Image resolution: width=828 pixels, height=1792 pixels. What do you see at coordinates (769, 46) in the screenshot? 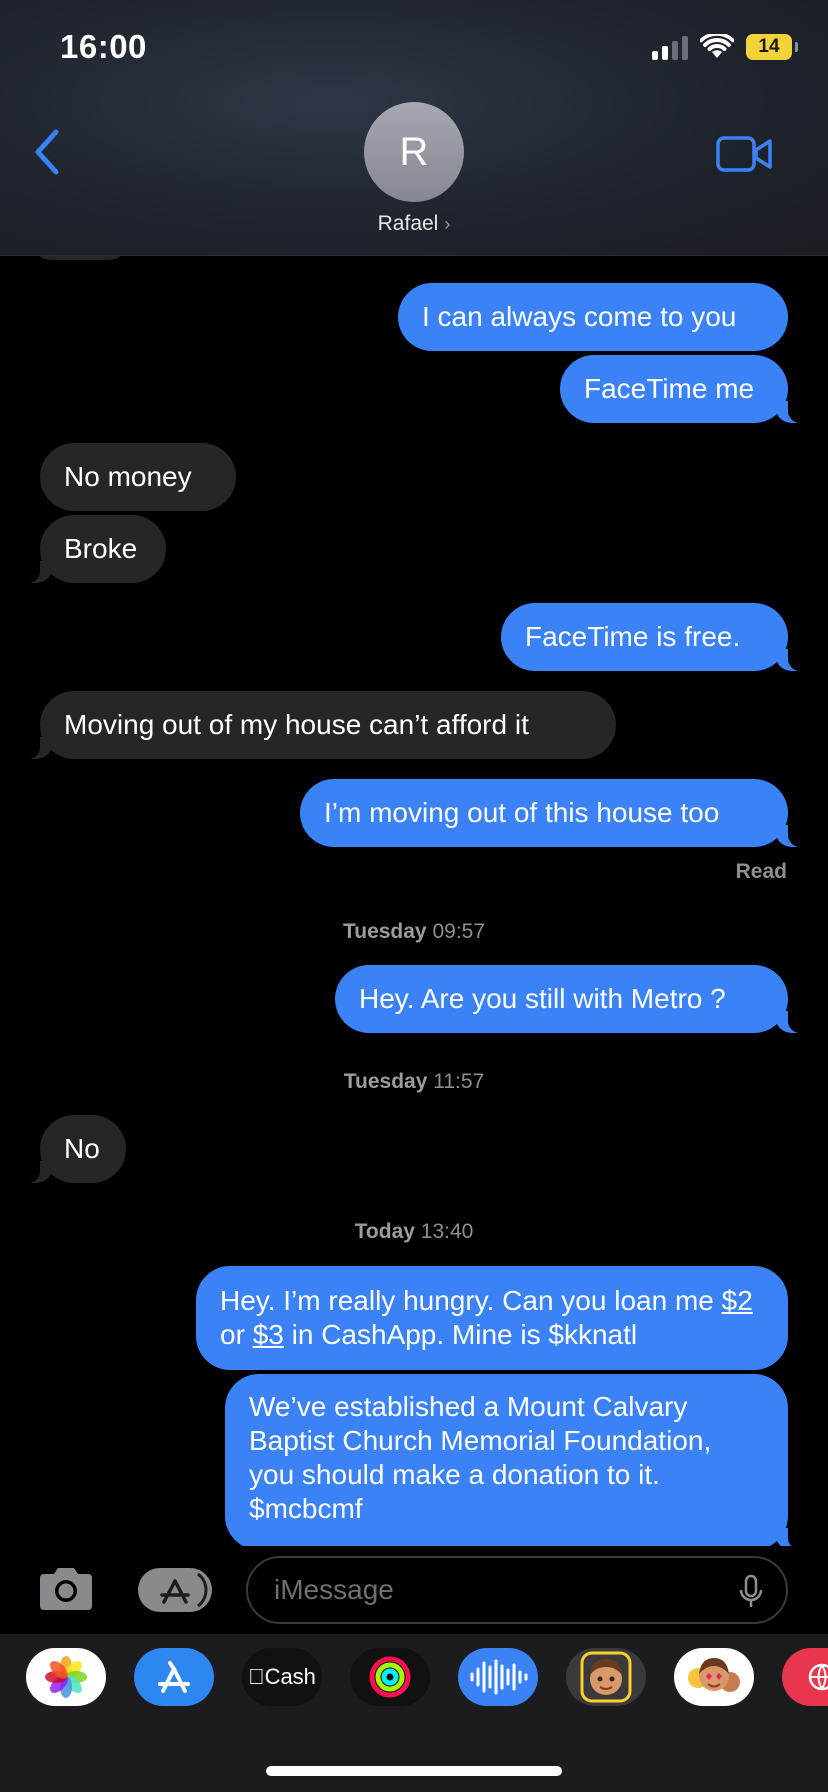
I see `battery-level: 14` at bounding box center [769, 46].